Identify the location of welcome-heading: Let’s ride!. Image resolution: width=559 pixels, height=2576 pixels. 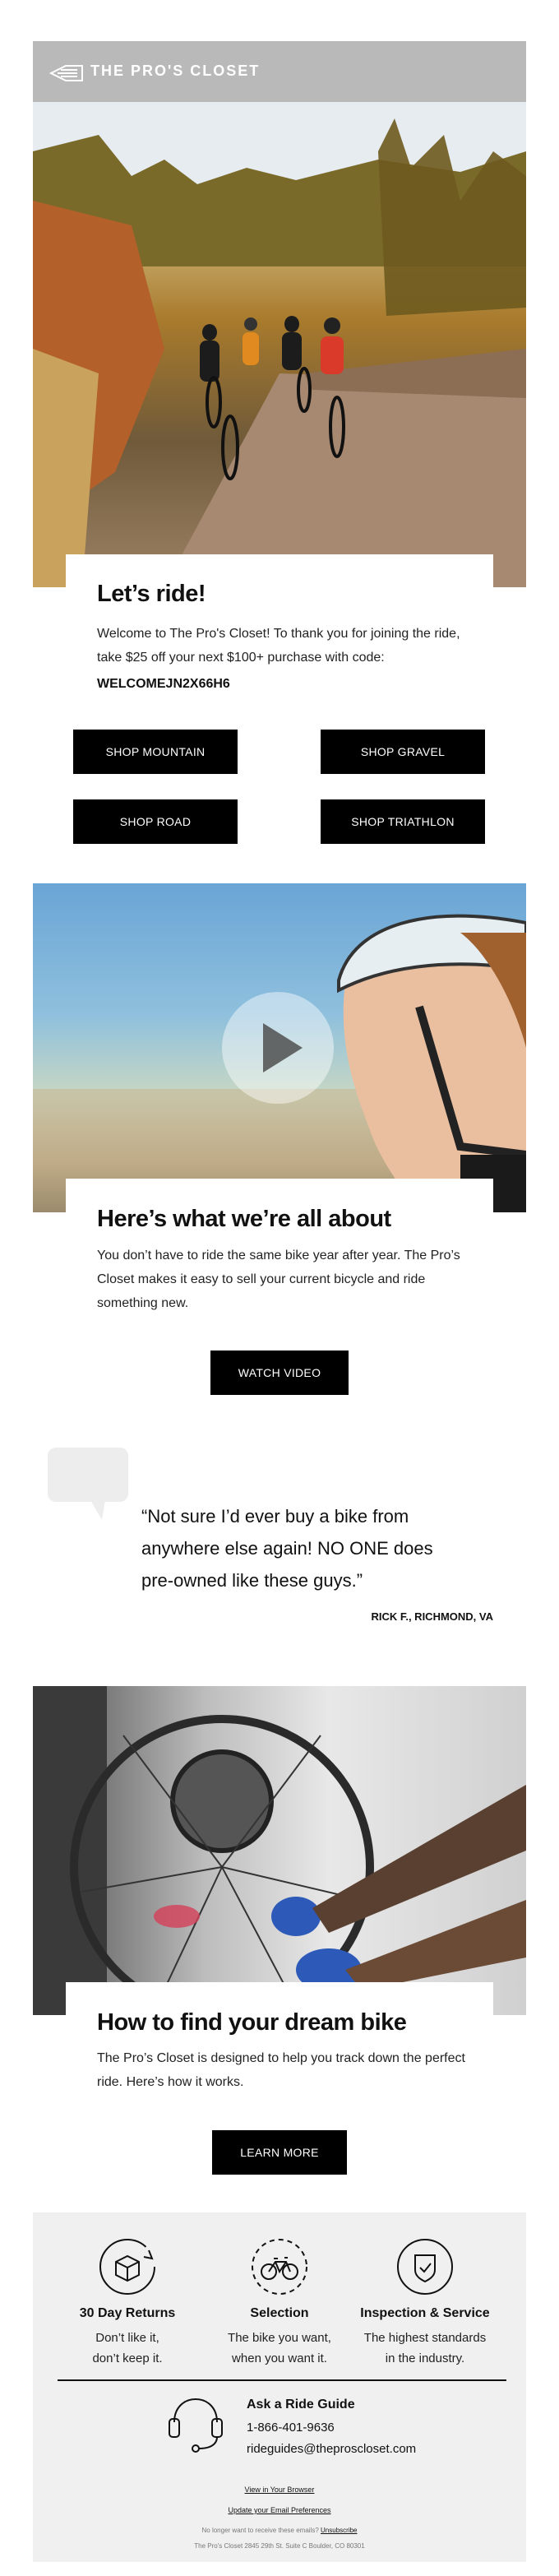
(151, 594).